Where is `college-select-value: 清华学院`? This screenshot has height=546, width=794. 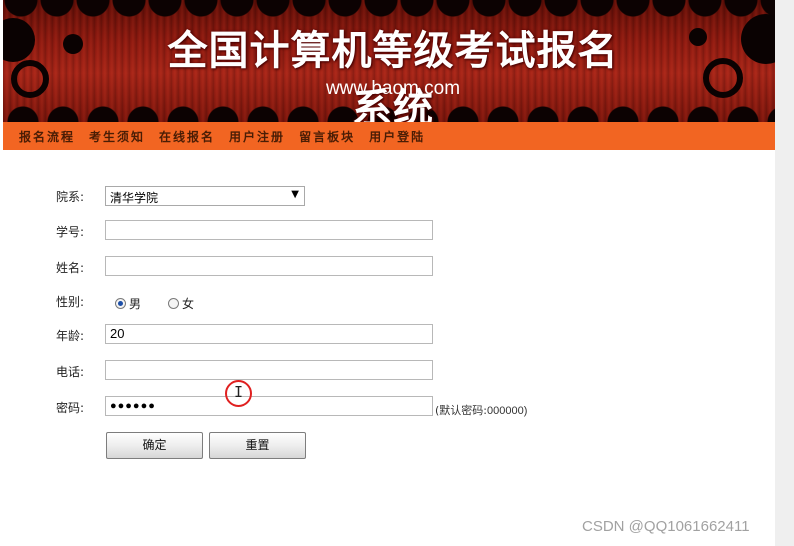 college-select-value: 清华学院 is located at coordinates (134, 198).